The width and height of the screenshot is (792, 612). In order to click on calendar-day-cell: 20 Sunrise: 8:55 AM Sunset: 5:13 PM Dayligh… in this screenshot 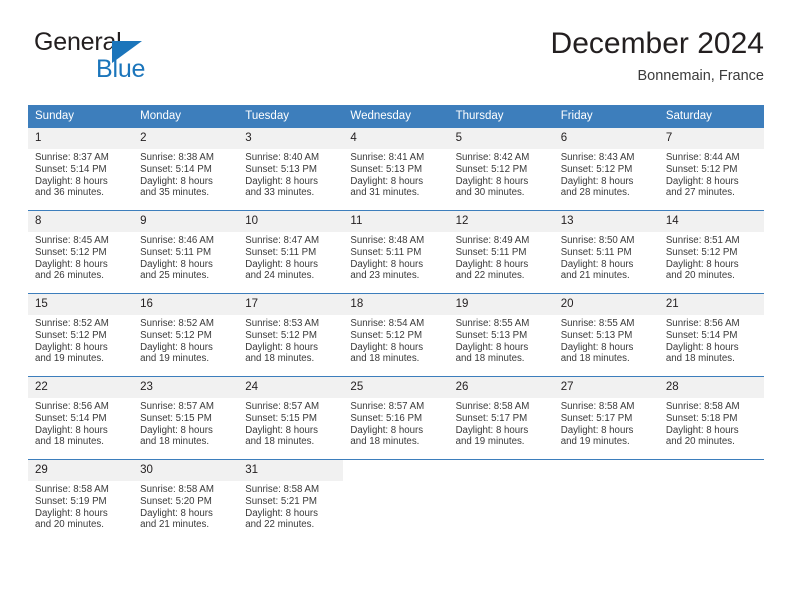, I will do `click(606, 335)`.